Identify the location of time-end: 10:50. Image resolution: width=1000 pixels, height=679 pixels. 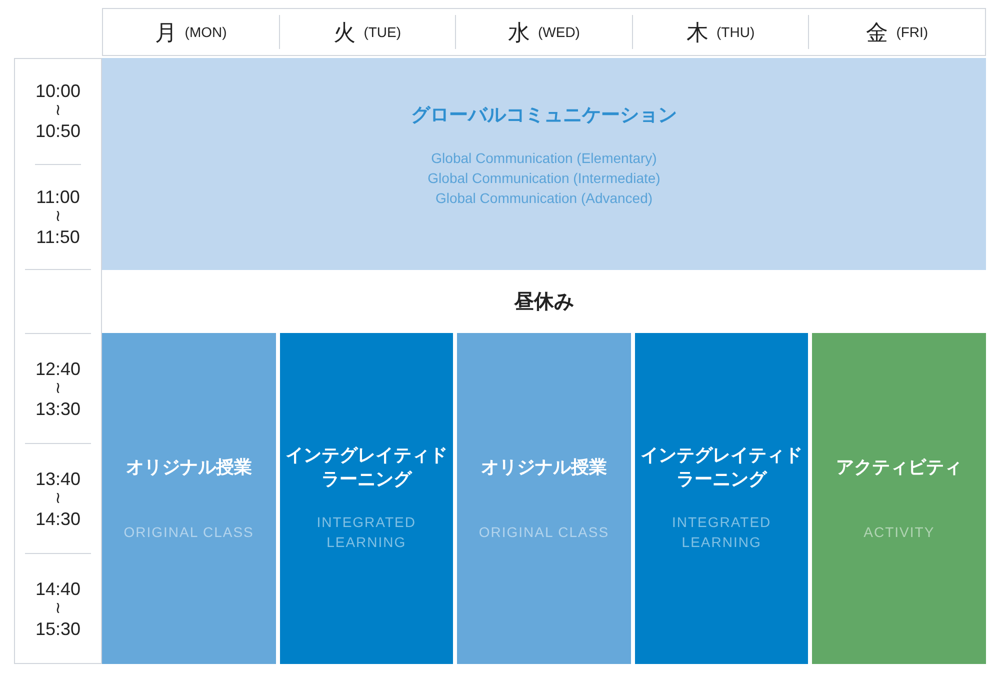
(58, 131).